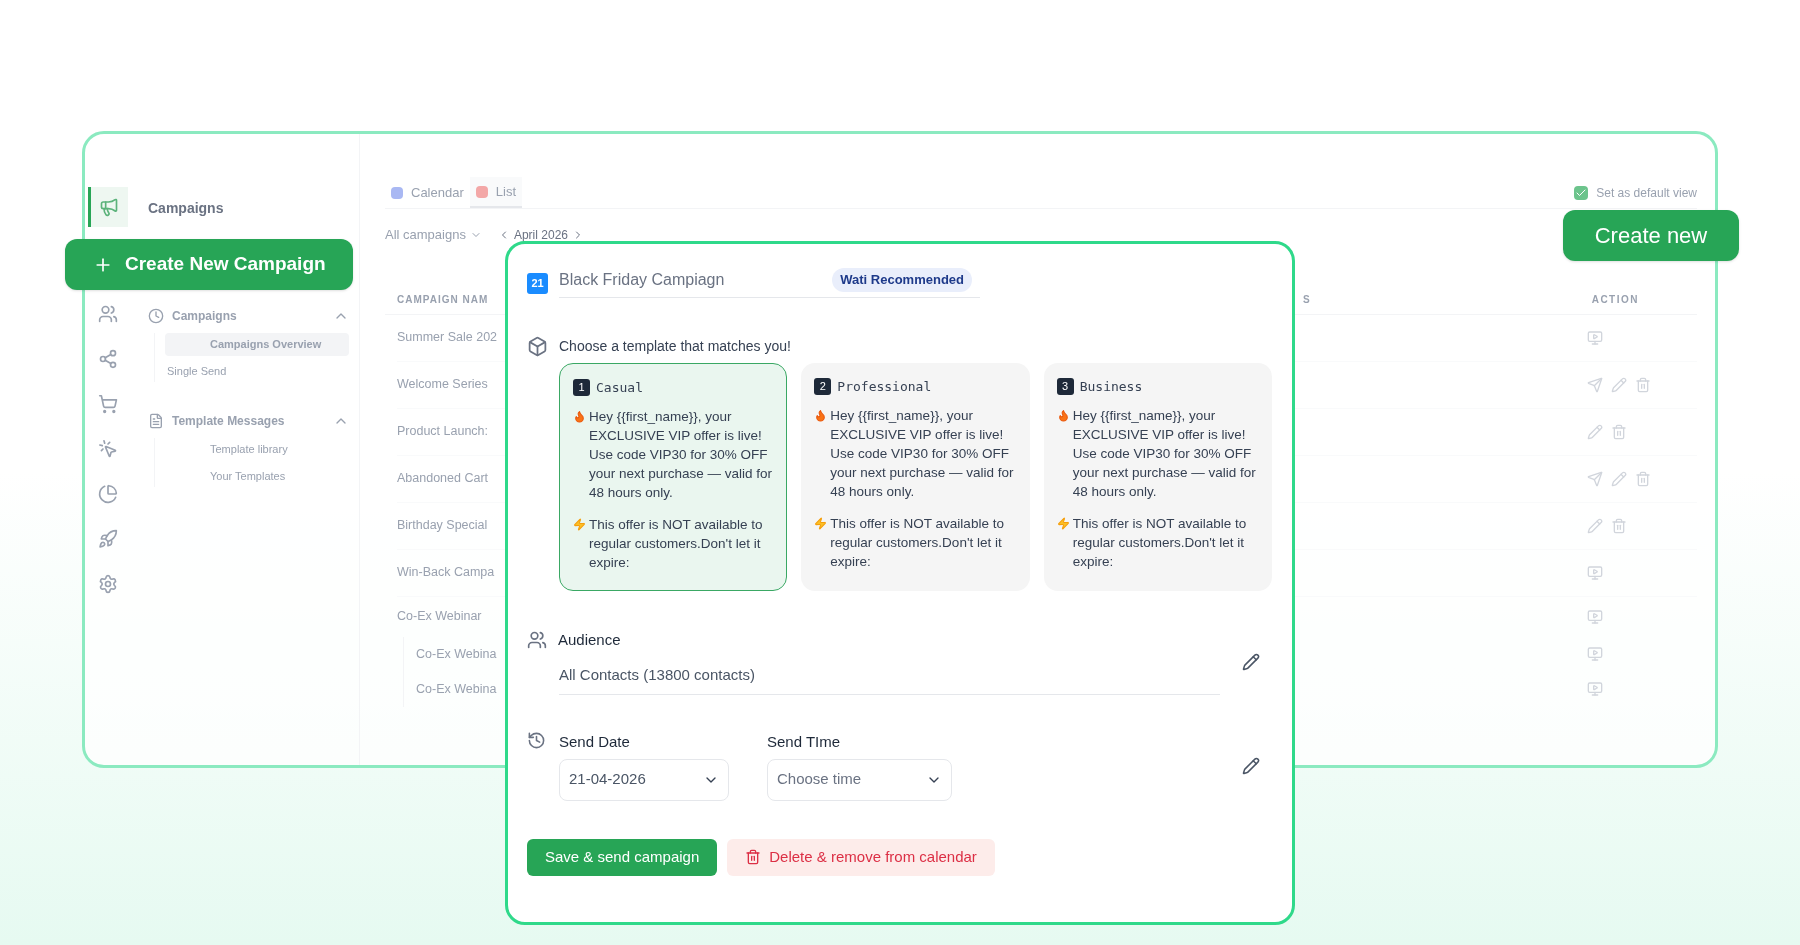 The height and width of the screenshot is (945, 1800). What do you see at coordinates (1065, 386) in the screenshot?
I see `number-badge: 3` at bounding box center [1065, 386].